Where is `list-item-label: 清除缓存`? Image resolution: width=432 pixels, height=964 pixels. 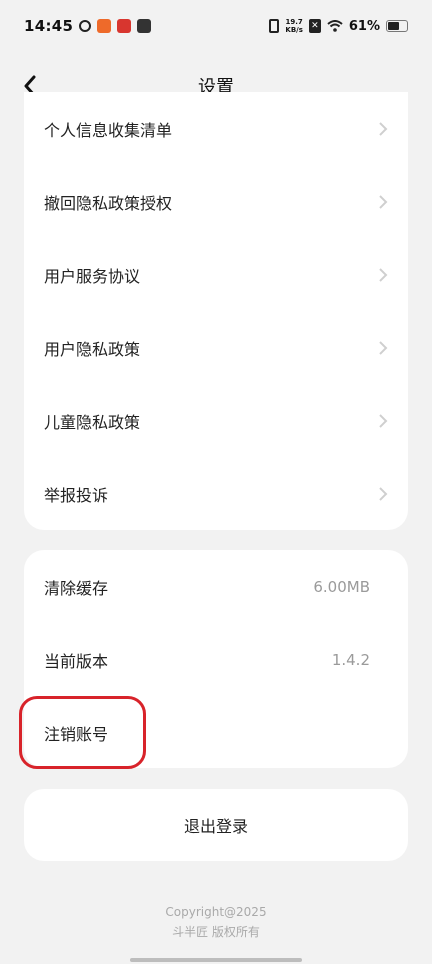 list-item-label: 清除缓存 is located at coordinates (76, 588).